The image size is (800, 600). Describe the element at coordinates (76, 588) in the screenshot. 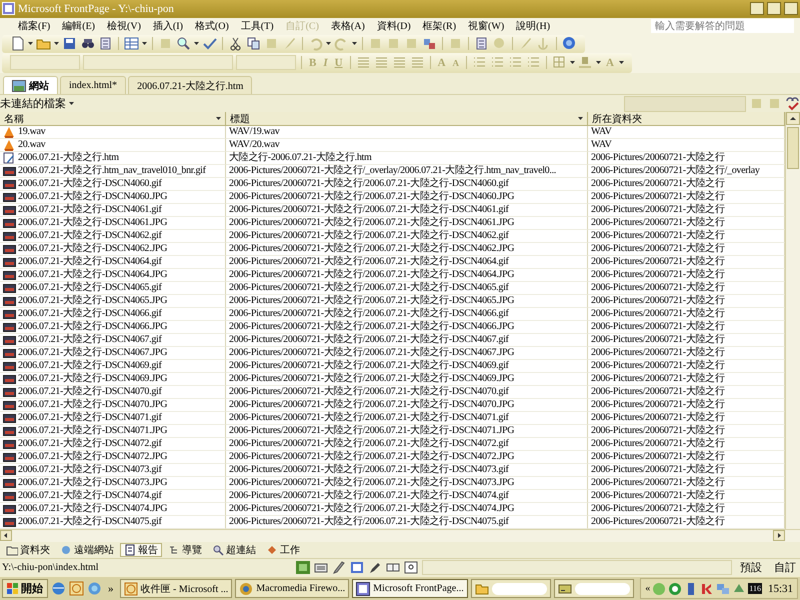

I see `clock-icon` at that location.